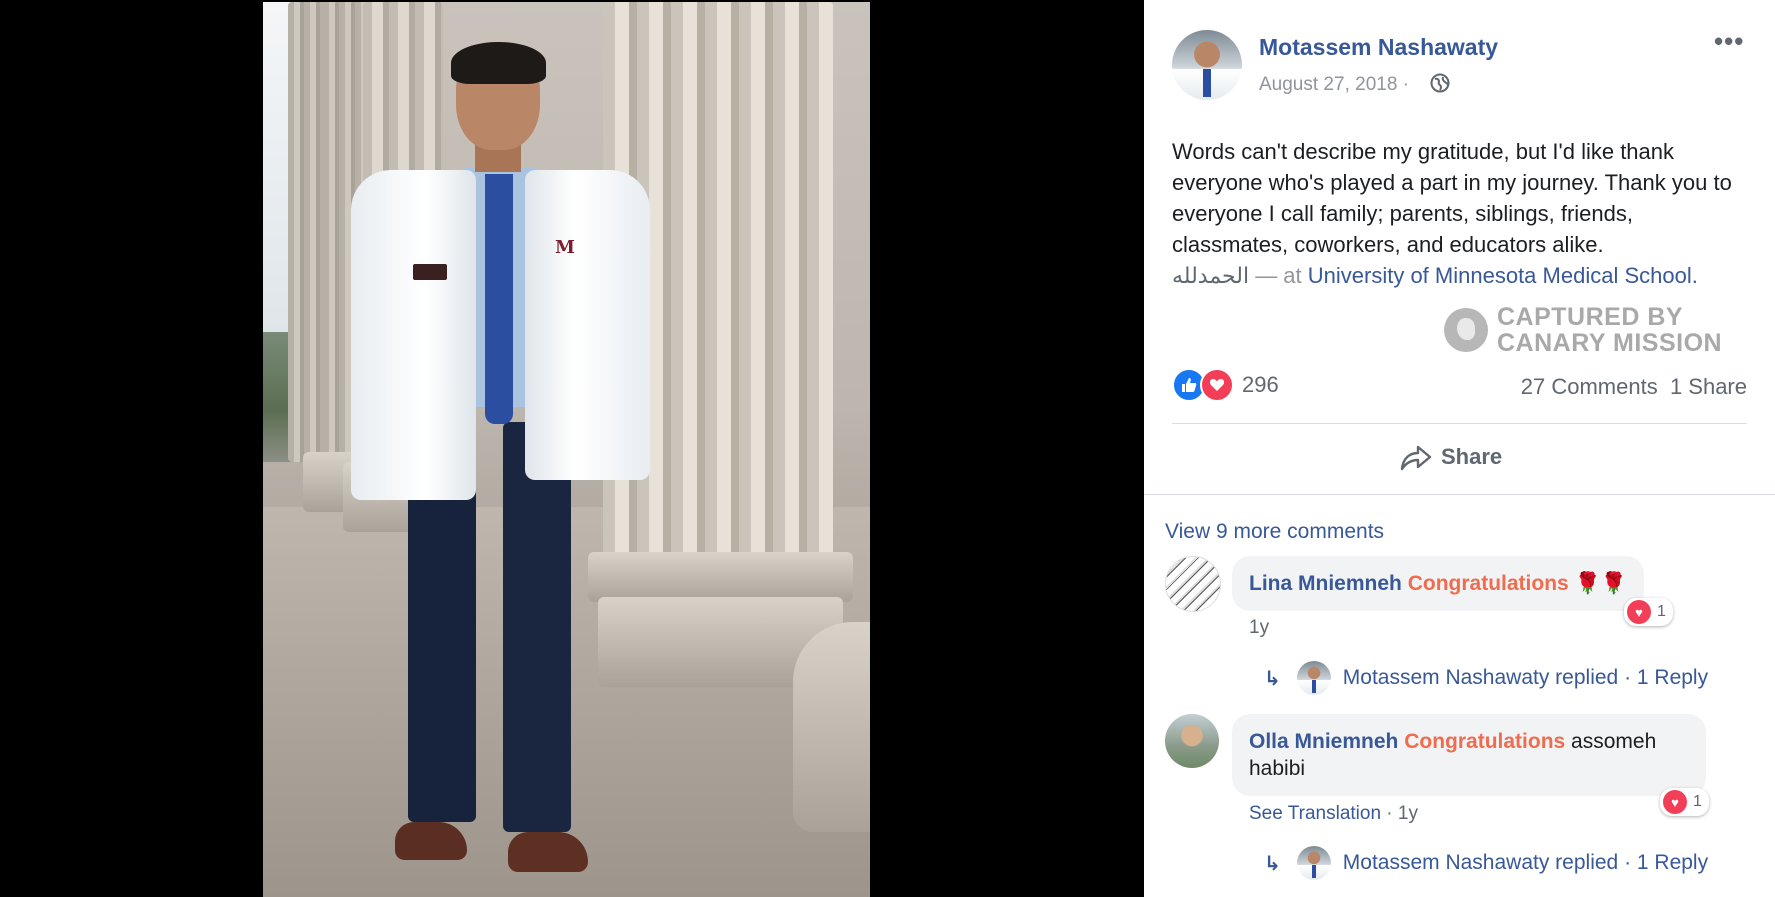 This screenshot has height=897, width=1775. What do you see at coordinates (499, 299) in the screenshot?
I see `person-tie` at bounding box center [499, 299].